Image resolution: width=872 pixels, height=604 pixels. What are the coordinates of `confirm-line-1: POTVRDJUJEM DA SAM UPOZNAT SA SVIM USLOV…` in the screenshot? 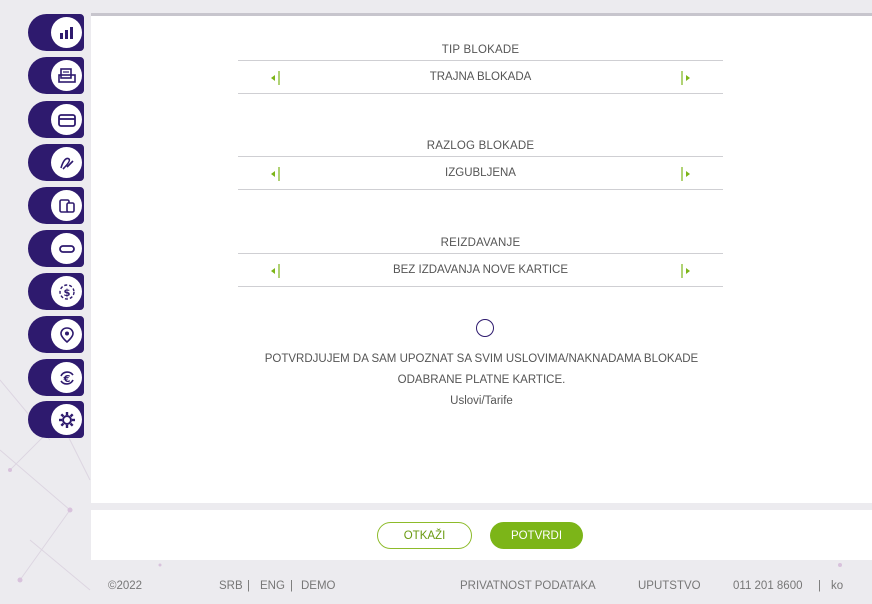 It's located at (481, 359).